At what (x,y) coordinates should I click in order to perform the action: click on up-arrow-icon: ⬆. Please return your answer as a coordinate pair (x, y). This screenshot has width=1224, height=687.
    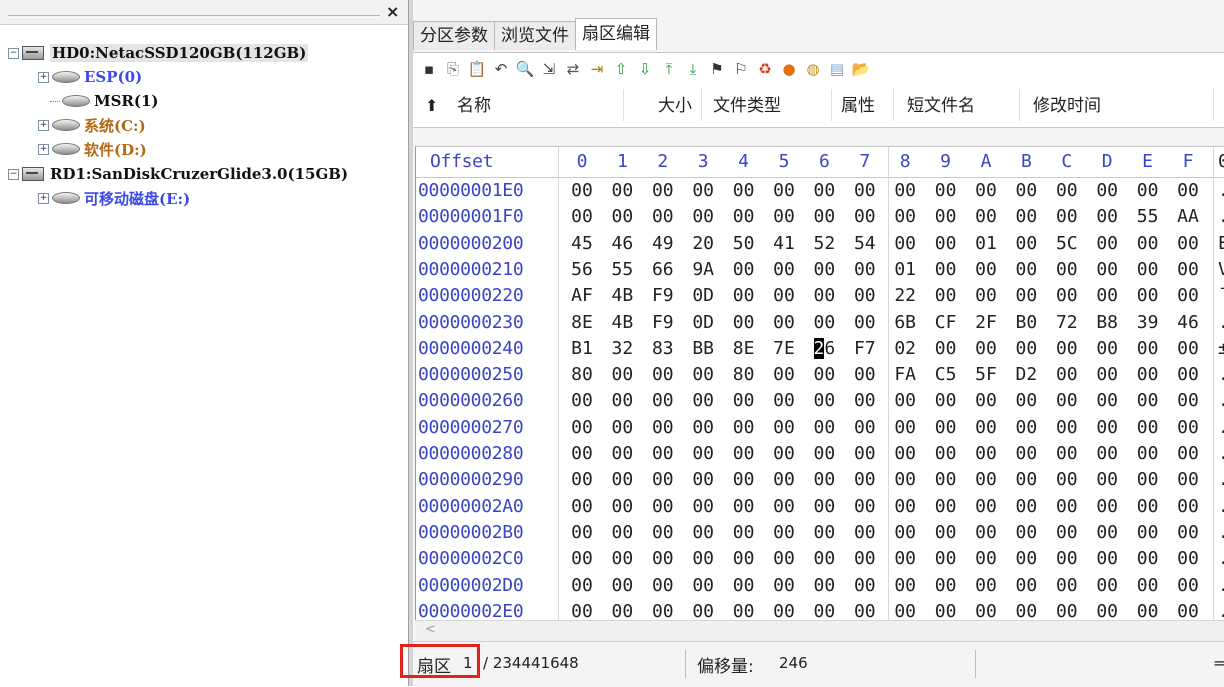
    Looking at the image, I should click on (431, 106).